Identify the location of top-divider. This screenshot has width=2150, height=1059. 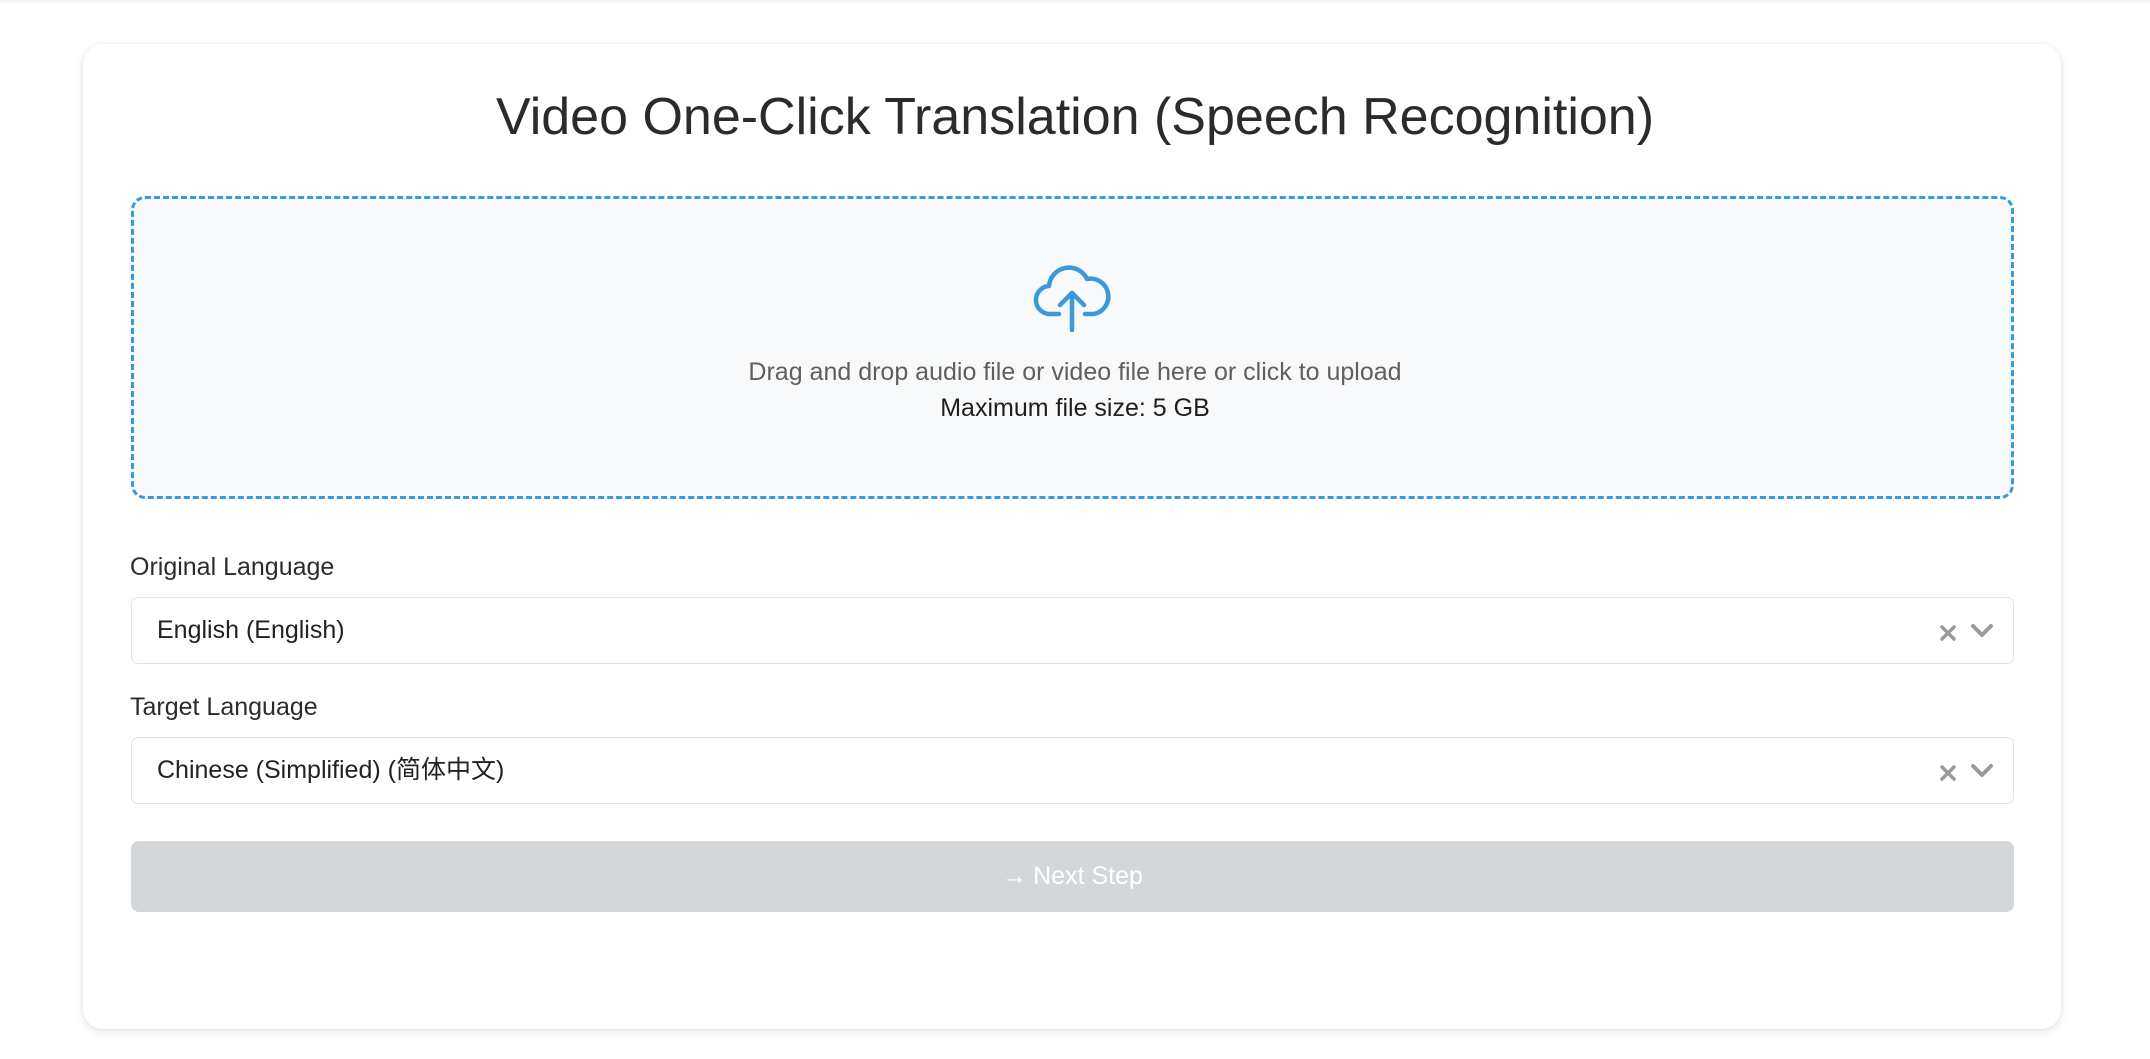
(1075, 2).